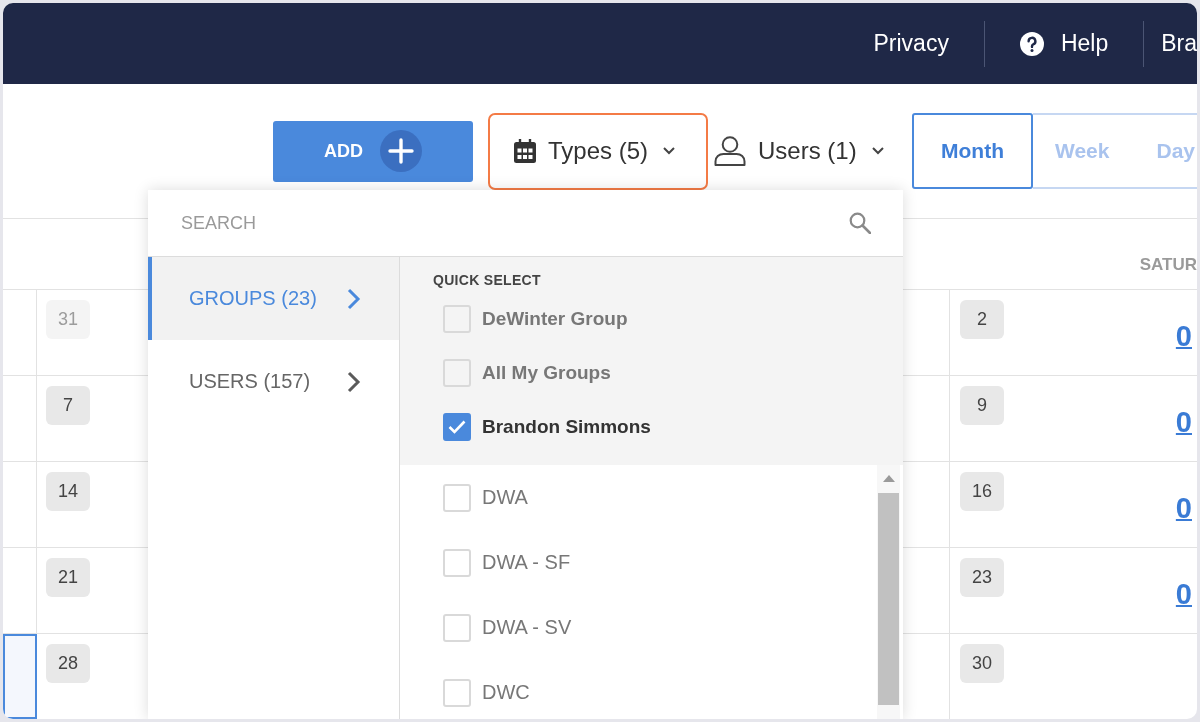 Image resolution: width=1200 pixels, height=722 pixels. What do you see at coordinates (911, 43) in the screenshot?
I see `nav-link: Privacy` at bounding box center [911, 43].